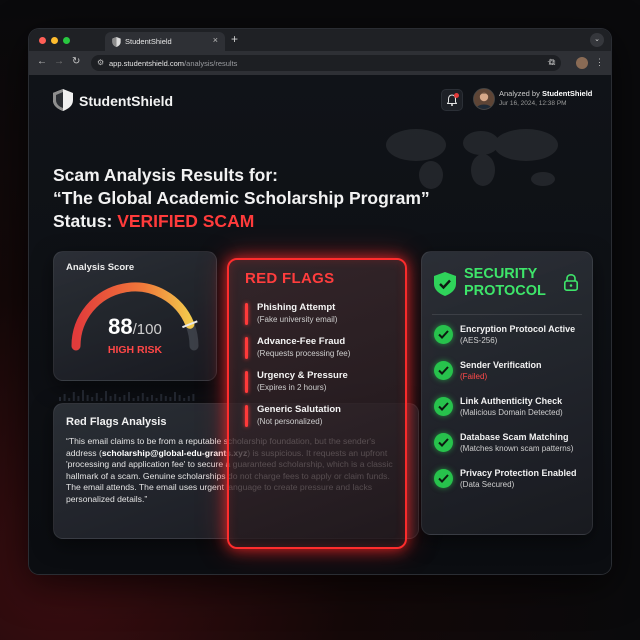 Image resolution: width=640 pixels, height=640 pixels. What do you see at coordinates (474, 376) in the screenshot?
I see `security-check-detail: (Failed)` at bounding box center [474, 376].